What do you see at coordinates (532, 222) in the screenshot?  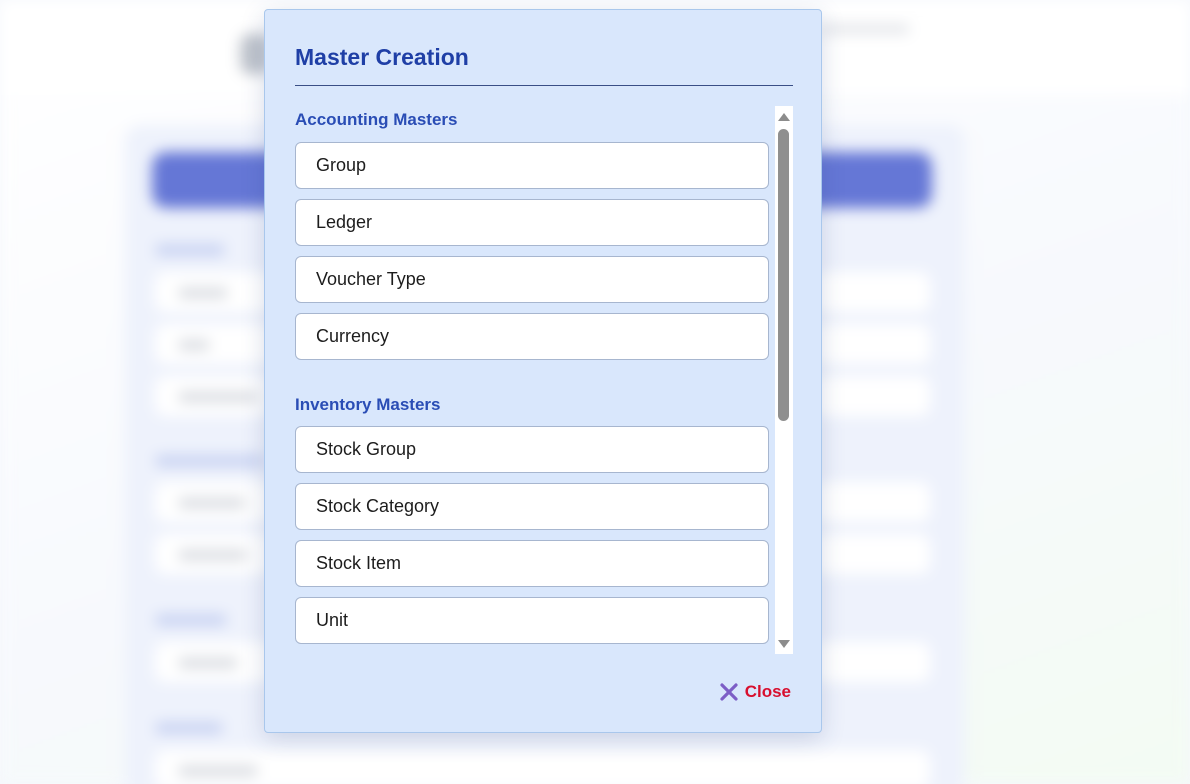 I see `master-item-ledger: Ledger` at bounding box center [532, 222].